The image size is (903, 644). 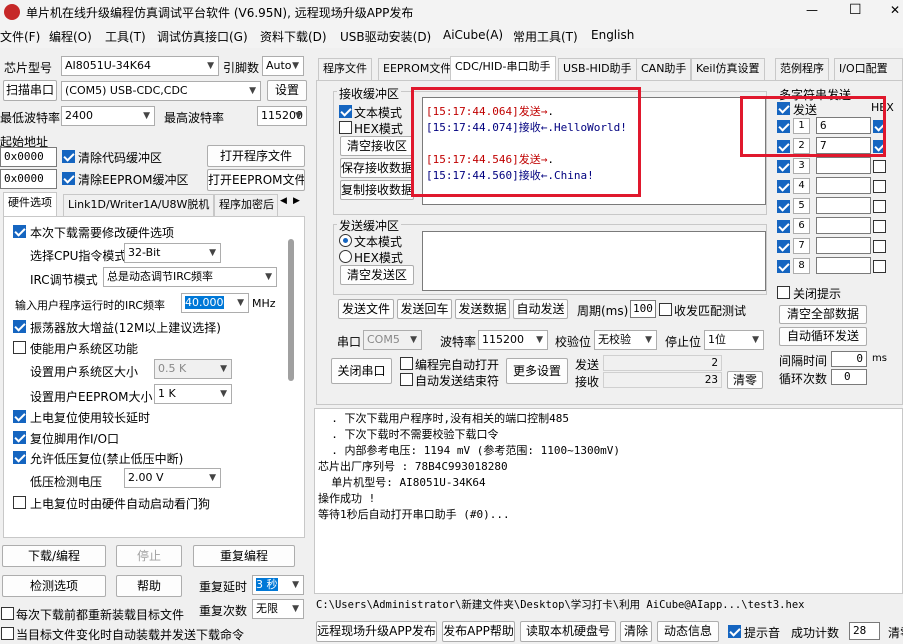 What do you see at coordinates (54, 586) in the screenshot?
I see `detect-options-button: 检测选项` at bounding box center [54, 586].